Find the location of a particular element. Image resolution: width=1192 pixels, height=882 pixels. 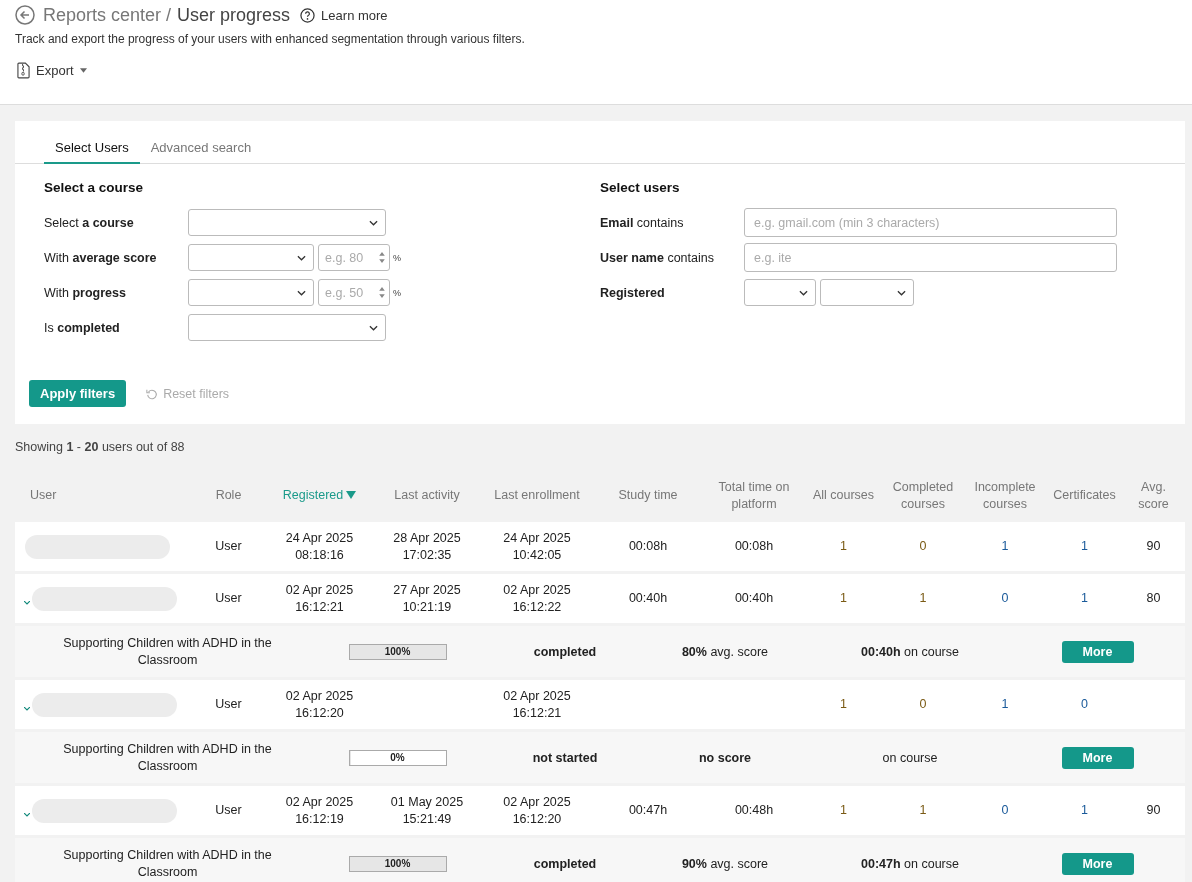

number-field: e.g. 80 is located at coordinates (354, 257).